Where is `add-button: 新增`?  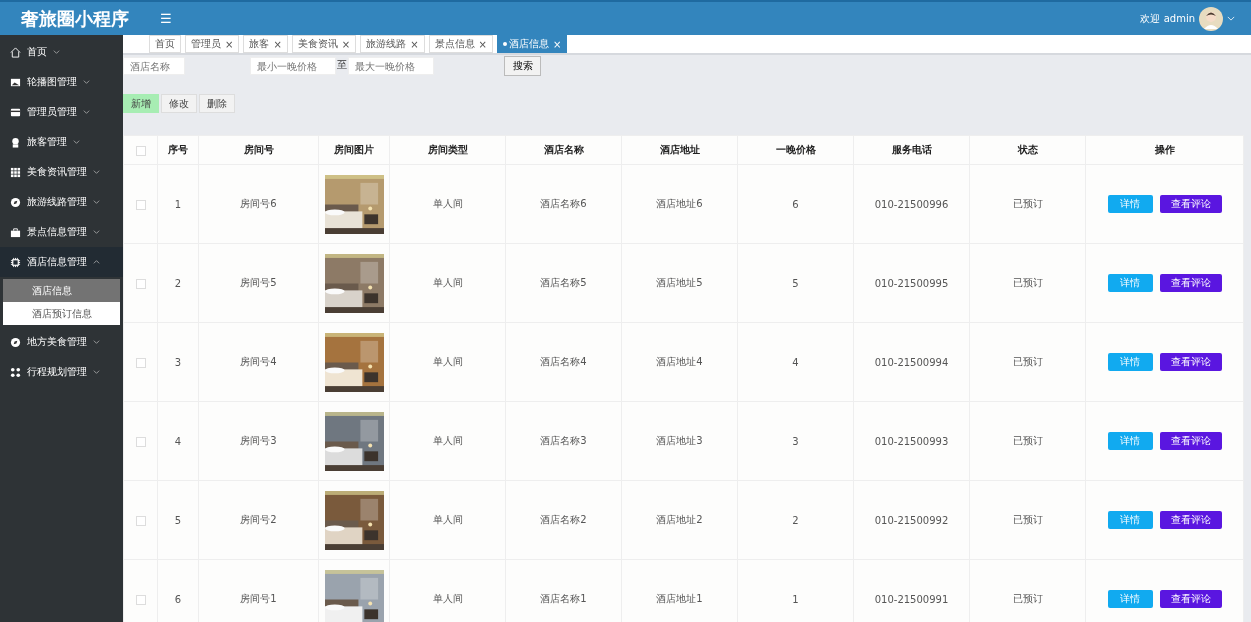 add-button: 新增 is located at coordinates (141, 103).